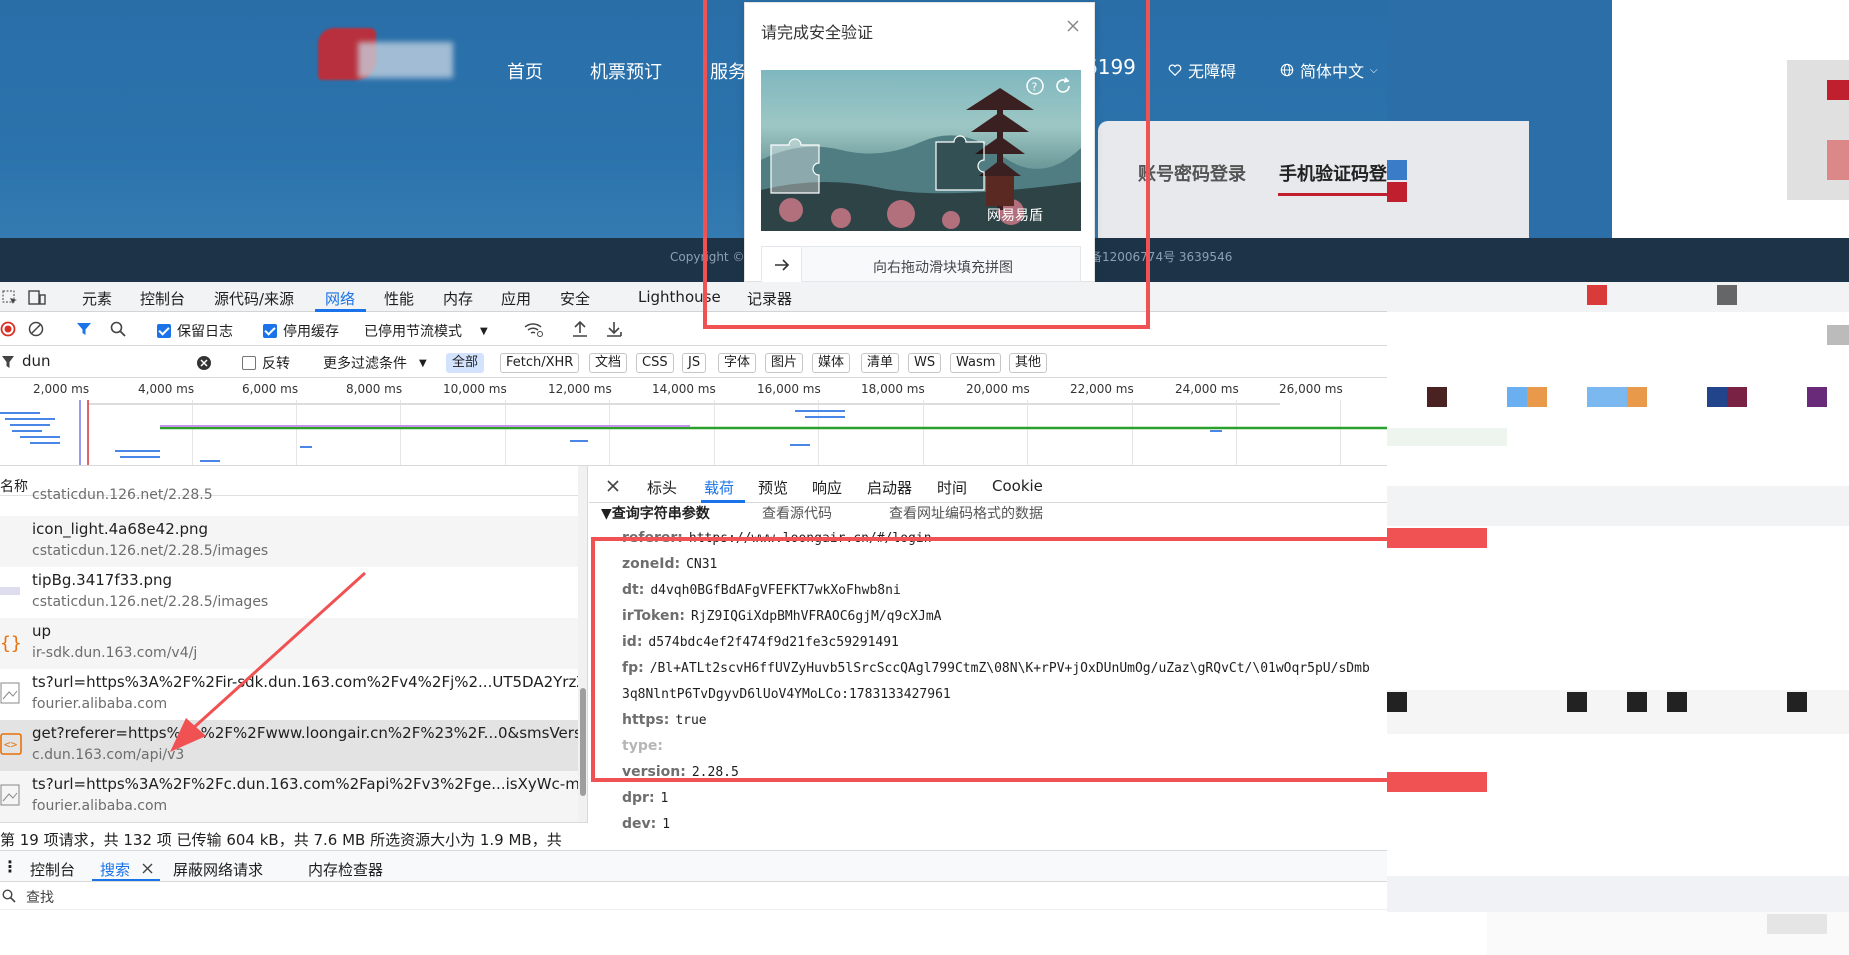  I want to click on view-source-link: 查看源代码, so click(797, 513).